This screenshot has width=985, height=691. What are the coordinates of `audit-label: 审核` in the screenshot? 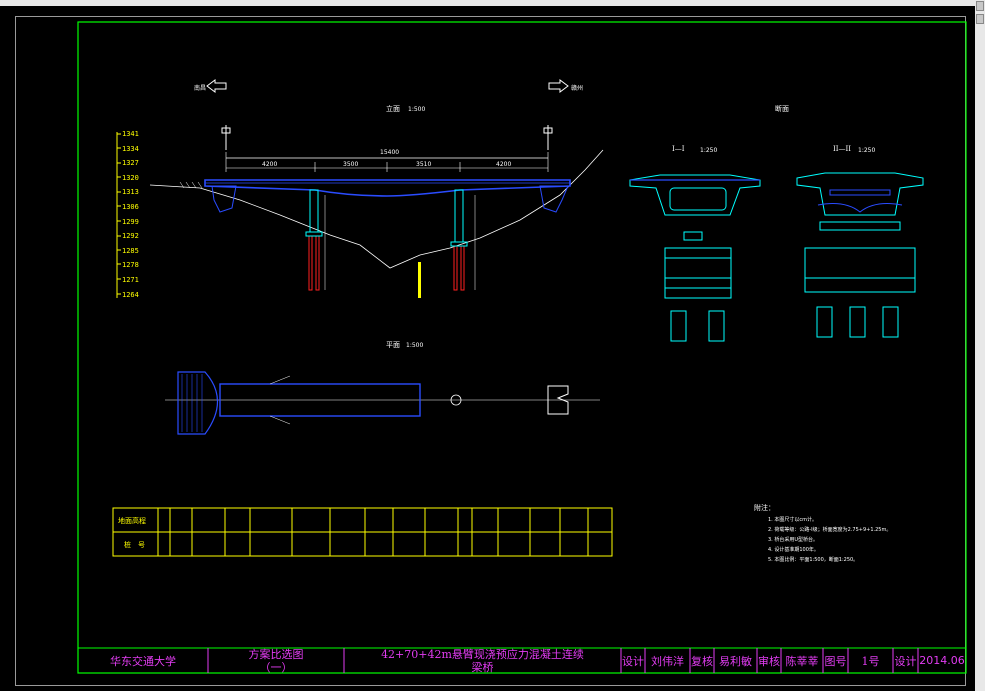 It's located at (769, 661).